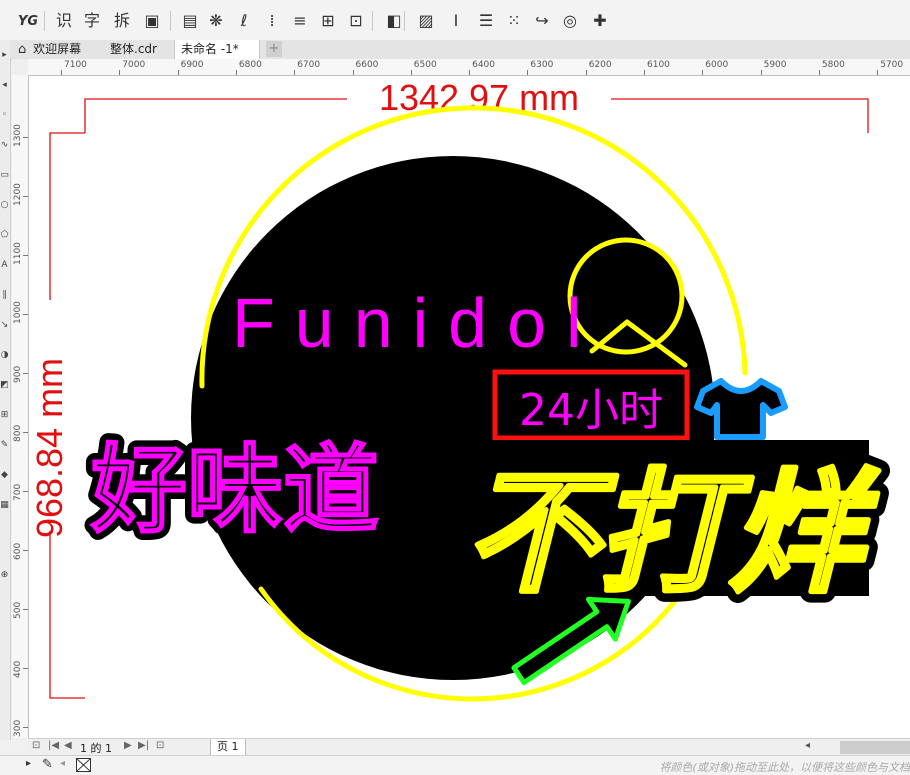  I want to click on arrange-icon: ◧, so click(394, 21).